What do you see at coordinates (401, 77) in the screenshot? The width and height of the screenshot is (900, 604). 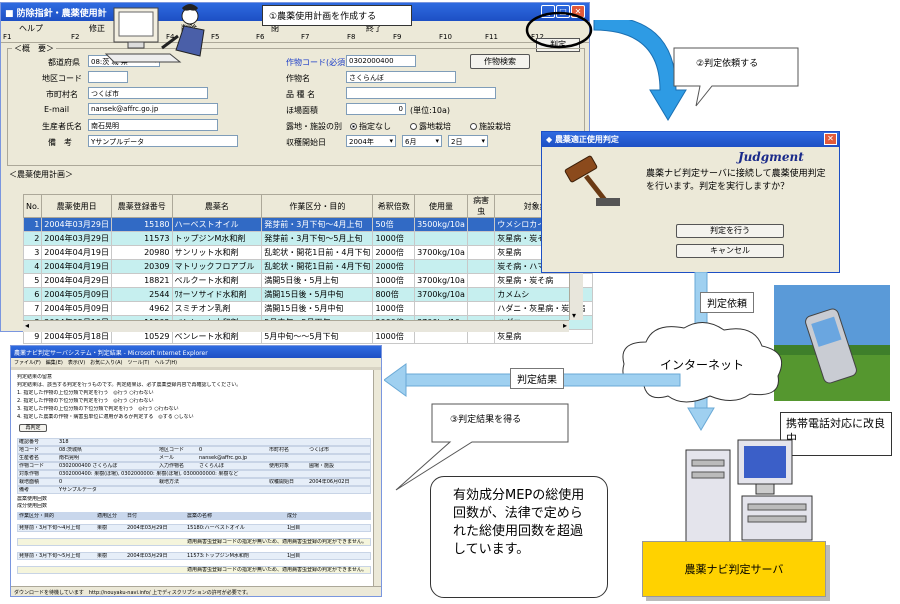 I see `crop-name-input: さくらんぼ` at bounding box center [401, 77].